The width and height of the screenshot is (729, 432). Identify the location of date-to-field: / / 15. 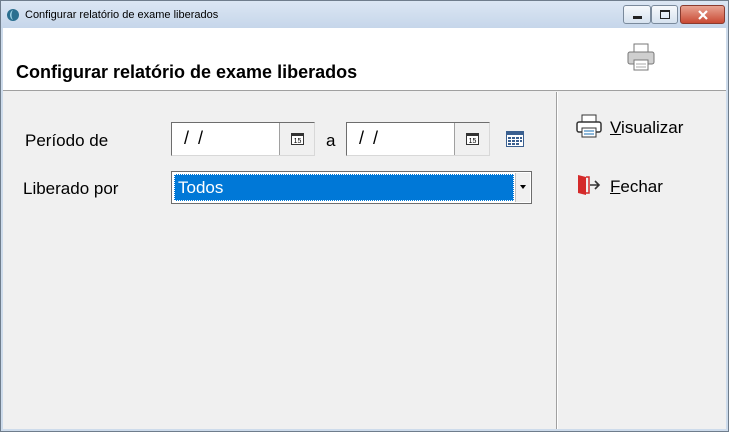
(418, 139).